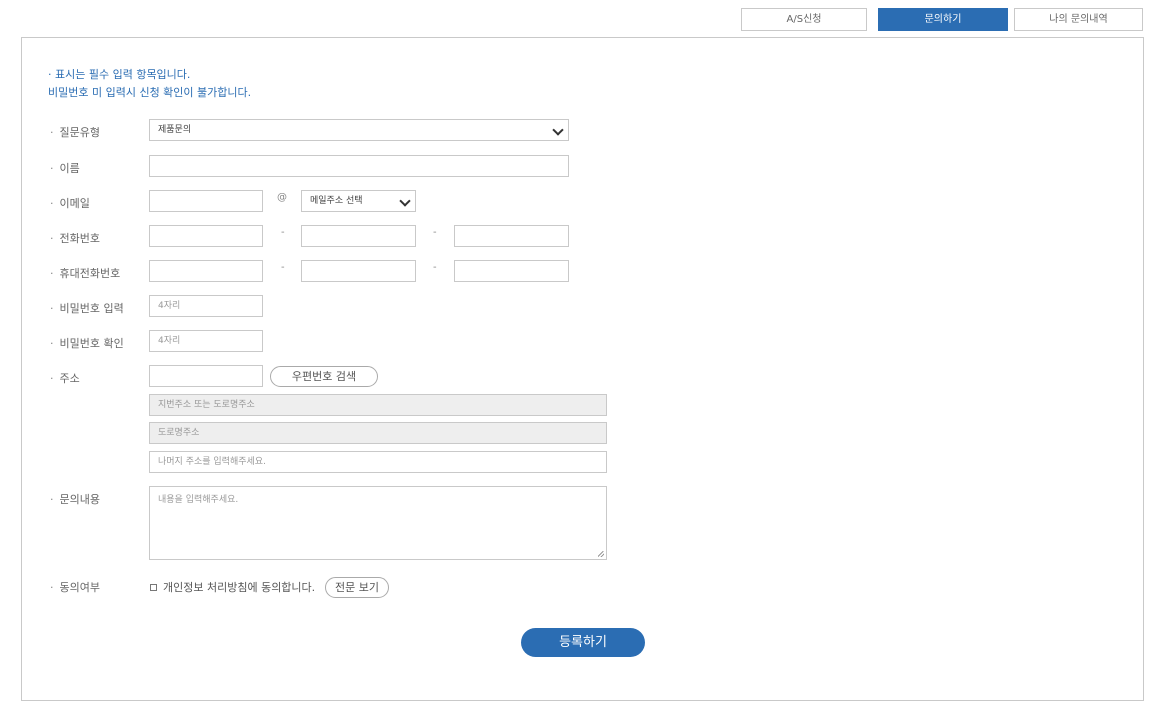 The image size is (1151, 709). Describe the element at coordinates (378, 462) in the screenshot. I see `address-detail-input: 나머지 주소를 입력해주세요.` at that location.